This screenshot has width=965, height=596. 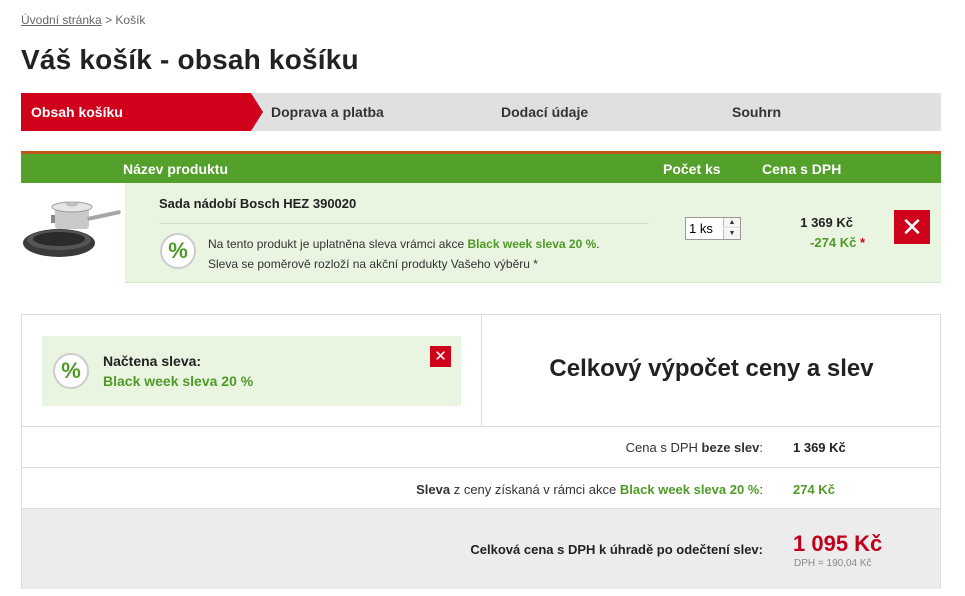 What do you see at coordinates (130, 20) in the screenshot?
I see `breadcrumb-current: Košík` at bounding box center [130, 20].